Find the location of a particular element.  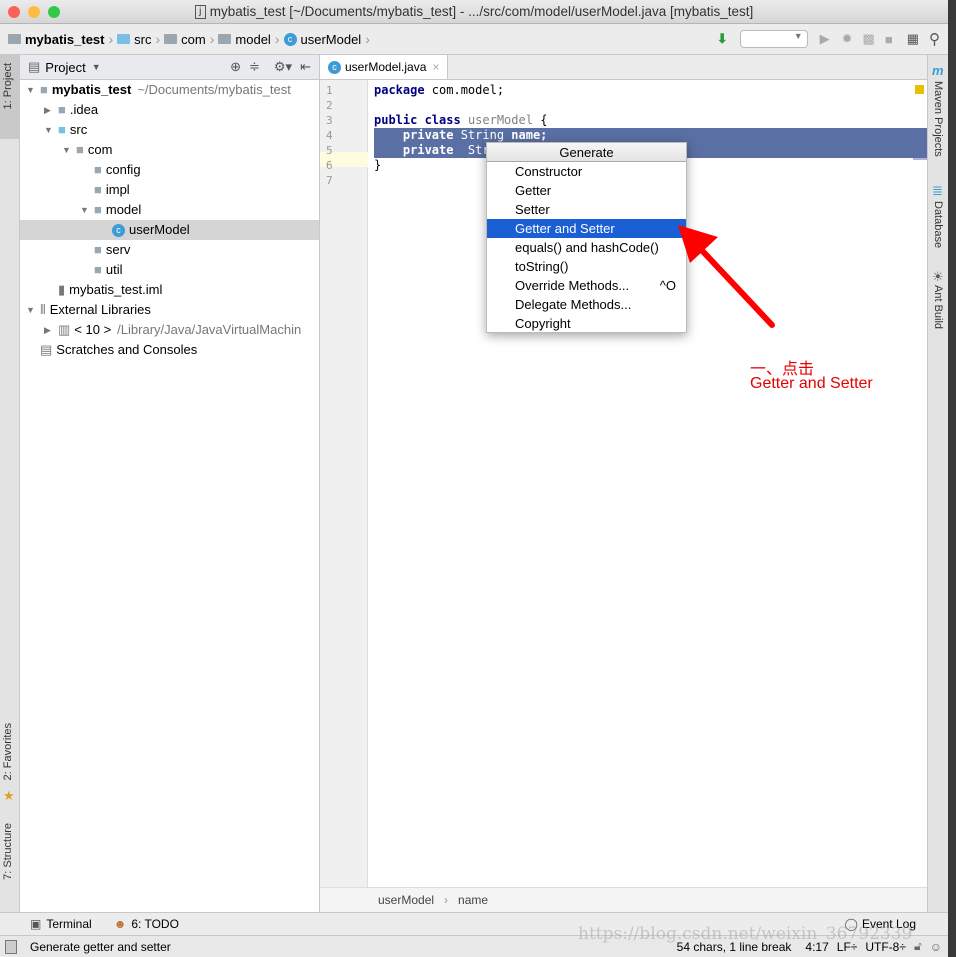

hide-panel-icon: ⇤ is located at coordinates (305, 67).